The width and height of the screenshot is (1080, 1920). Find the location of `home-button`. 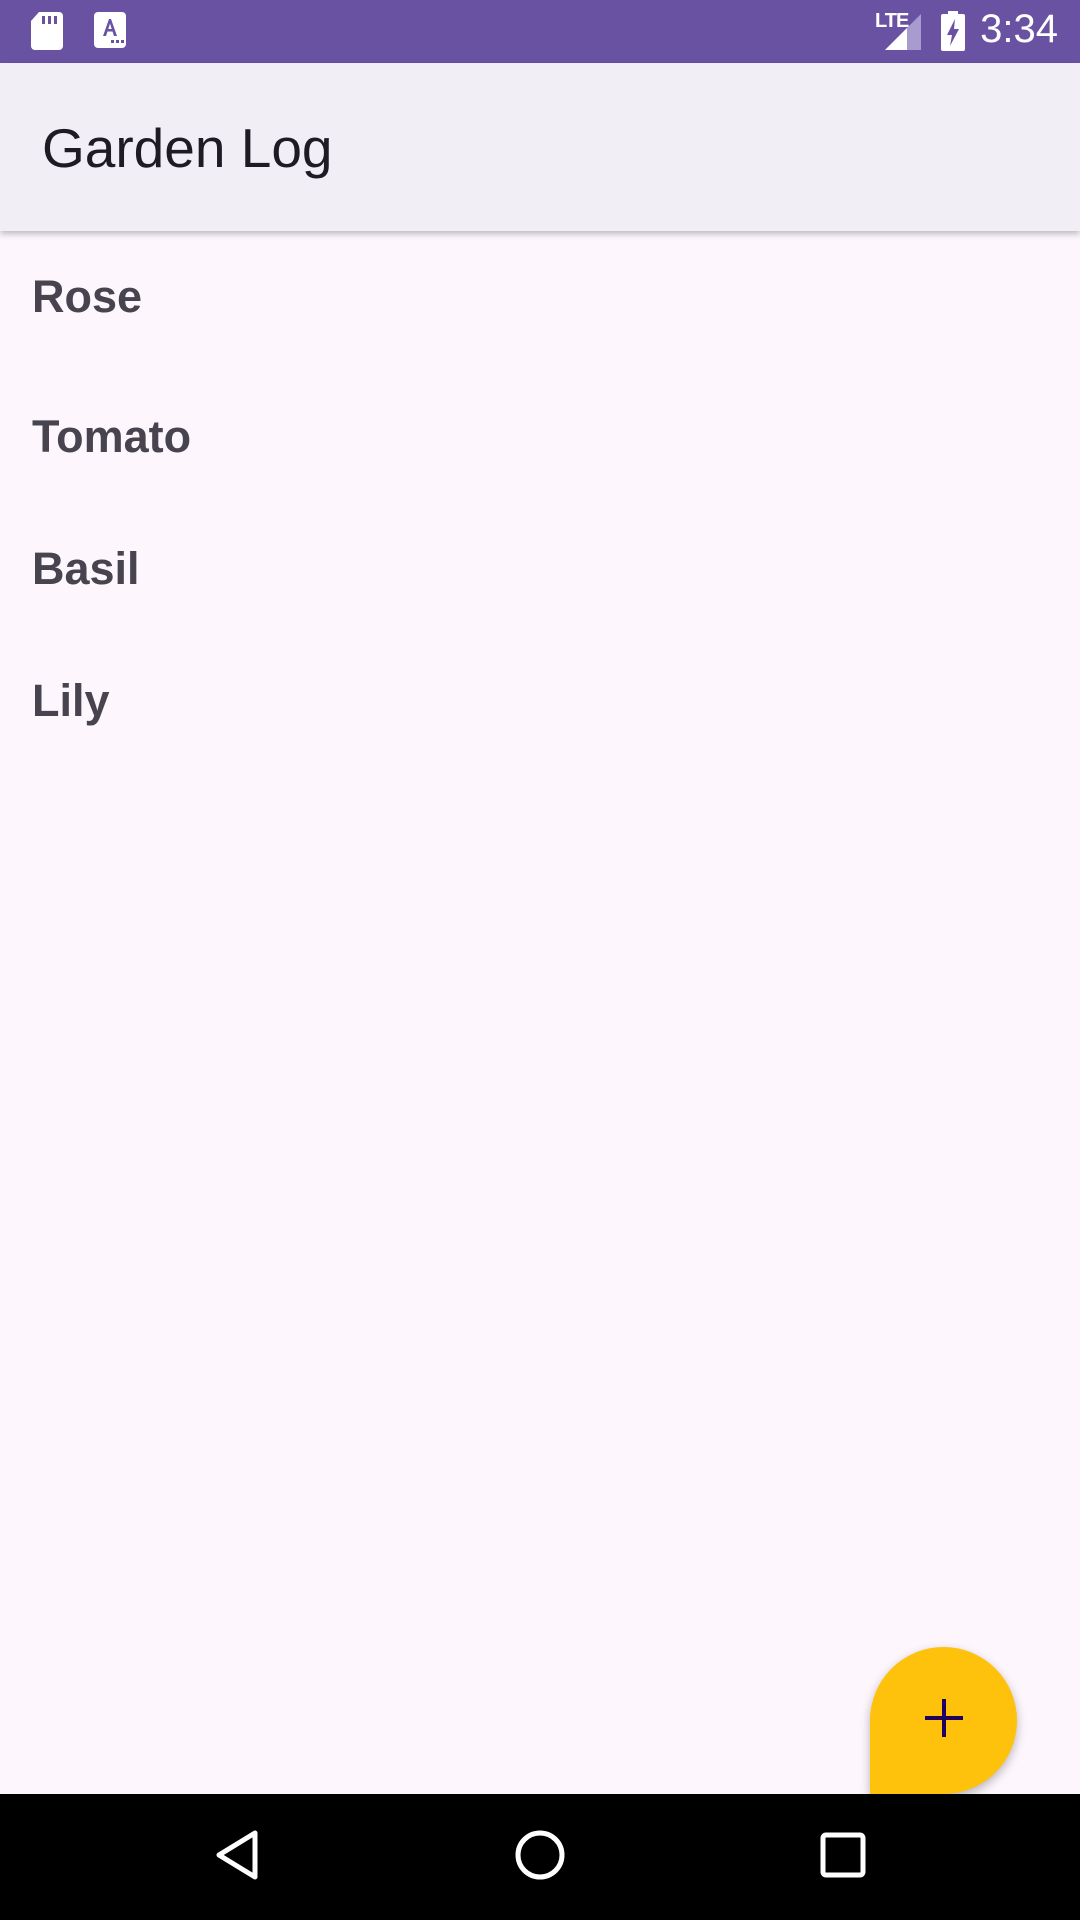

home-button is located at coordinates (540, 1857).